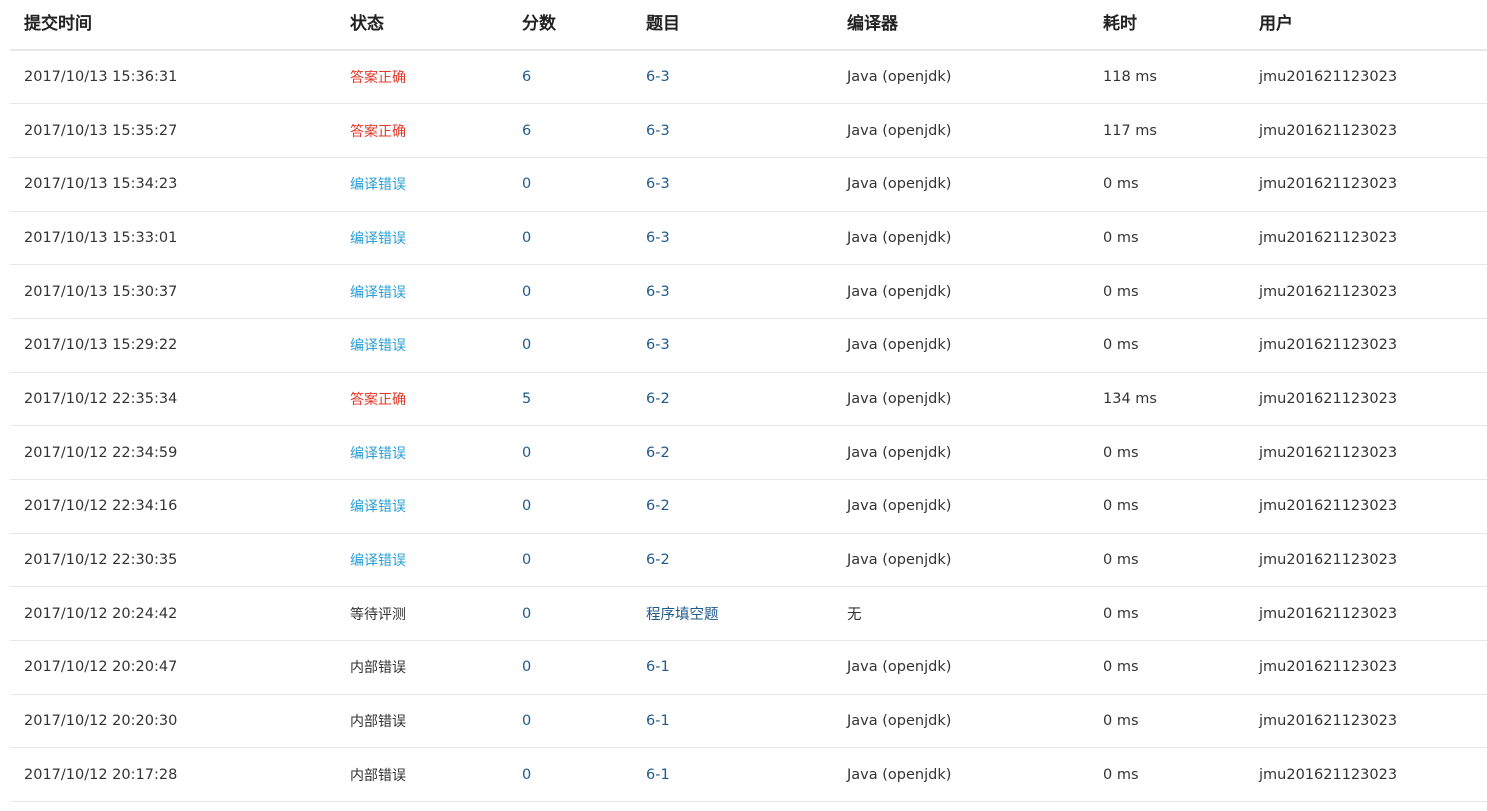 This screenshot has height=811, width=1487. What do you see at coordinates (663, 24) in the screenshot?
I see `header-problem: 题目` at bounding box center [663, 24].